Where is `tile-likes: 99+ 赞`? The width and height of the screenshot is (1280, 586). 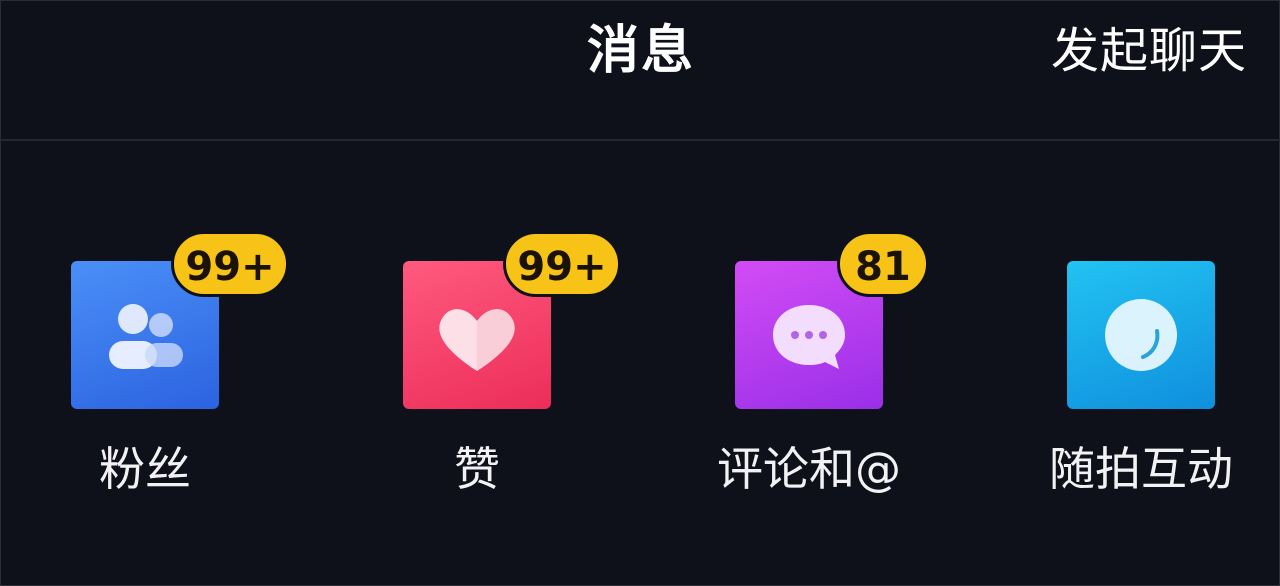 tile-likes: 99+ 赞 is located at coordinates (493, 371).